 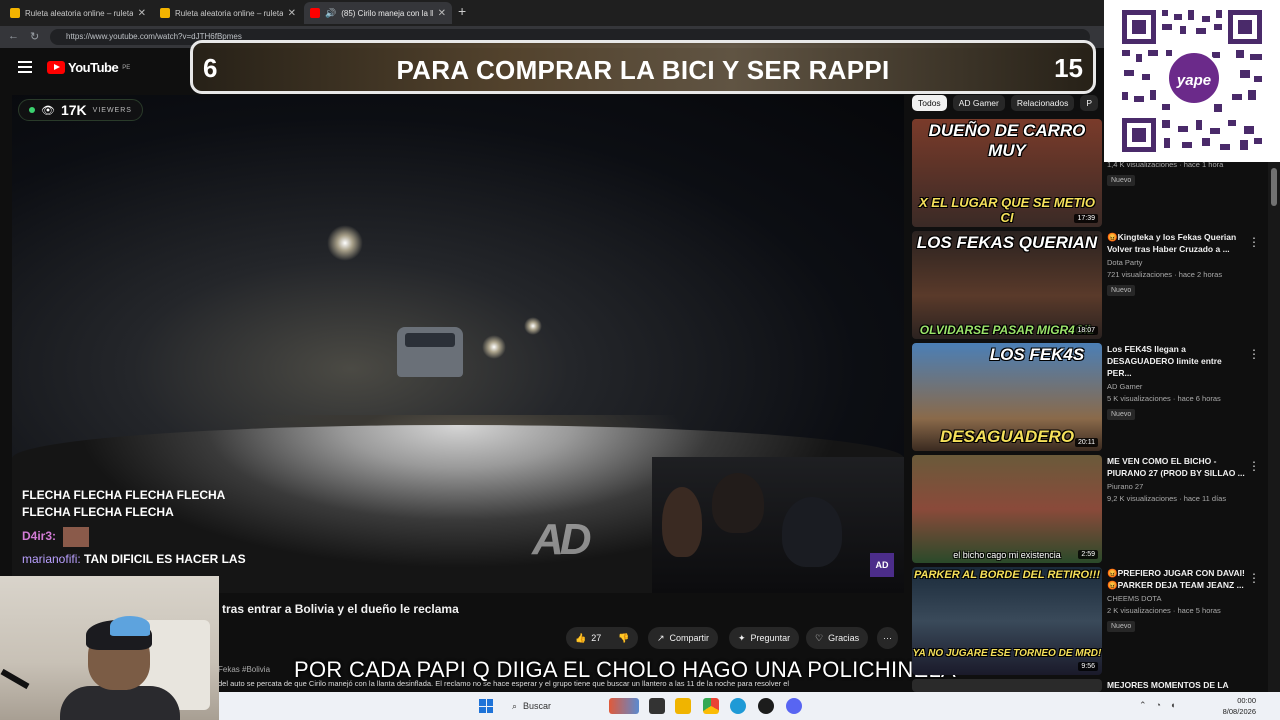 What do you see at coordinates (978, 103) in the screenshot?
I see `chip-ad-gamer: AD Gamer` at bounding box center [978, 103].